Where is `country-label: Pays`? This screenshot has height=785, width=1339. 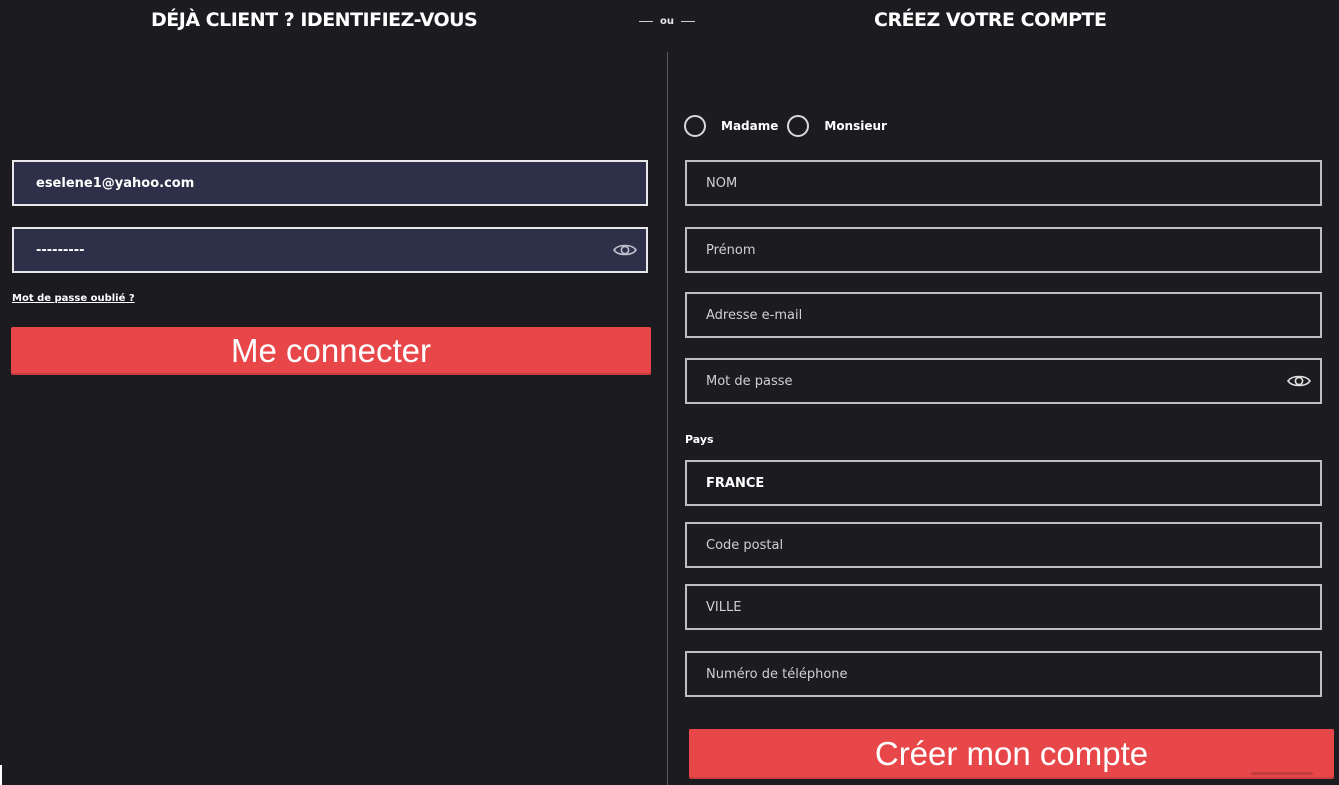
country-label: Pays is located at coordinates (699, 439).